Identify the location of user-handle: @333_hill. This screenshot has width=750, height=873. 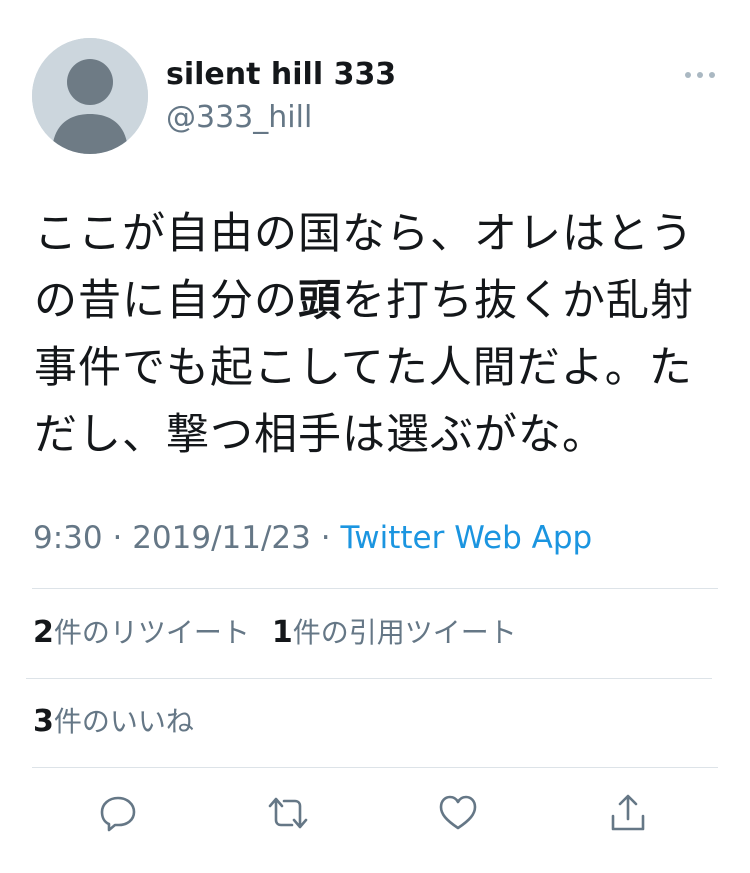
(239, 118).